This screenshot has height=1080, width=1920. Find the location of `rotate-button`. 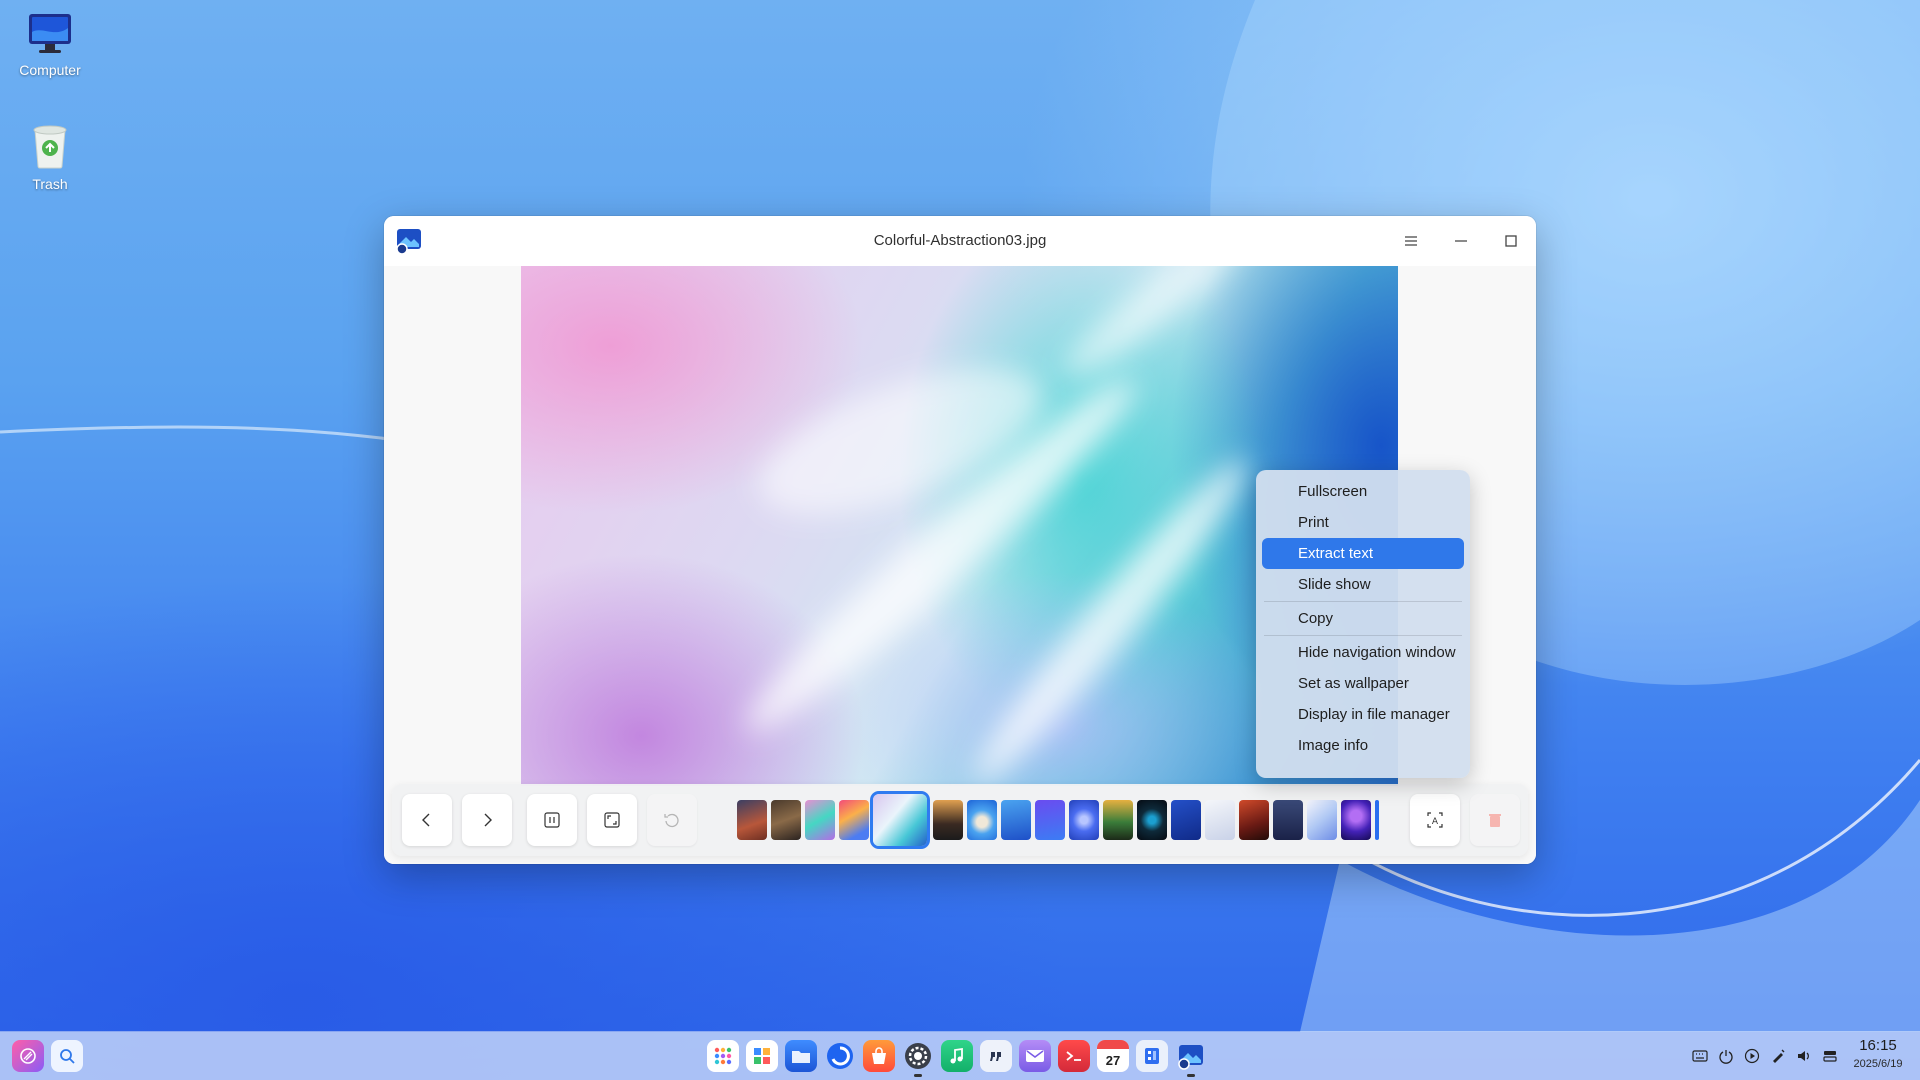

rotate-button is located at coordinates (672, 820).